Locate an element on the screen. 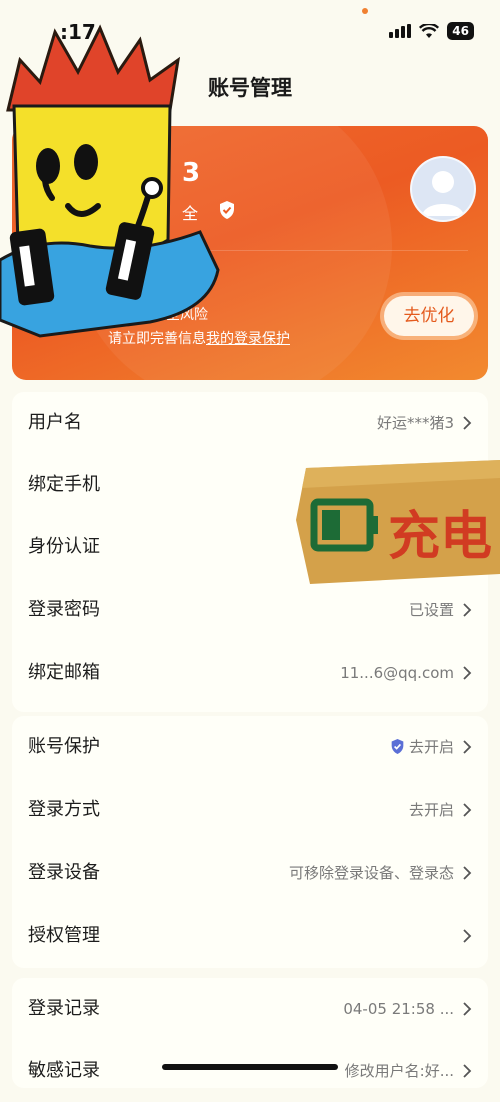  row-username: 用户名 好运***猪3 is located at coordinates (250, 423).